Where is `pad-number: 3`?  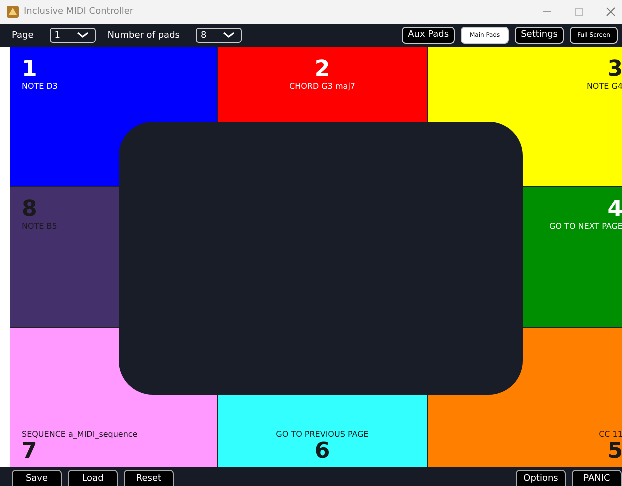
pad-number: 3 is located at coordinates (615, 70).